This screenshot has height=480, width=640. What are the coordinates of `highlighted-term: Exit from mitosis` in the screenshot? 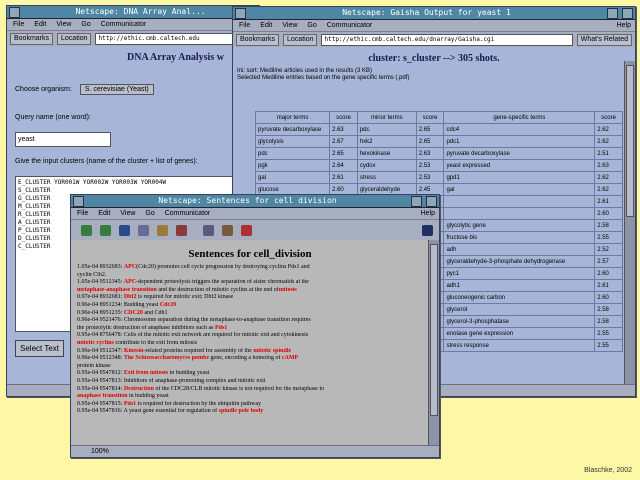 It's located at (146, 373).